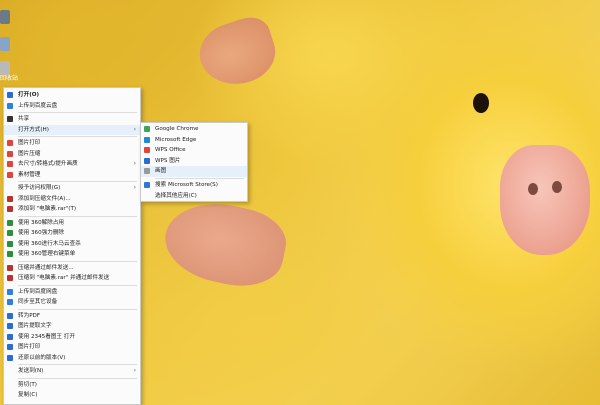  I want to click on print-icon, so click(10, 347).